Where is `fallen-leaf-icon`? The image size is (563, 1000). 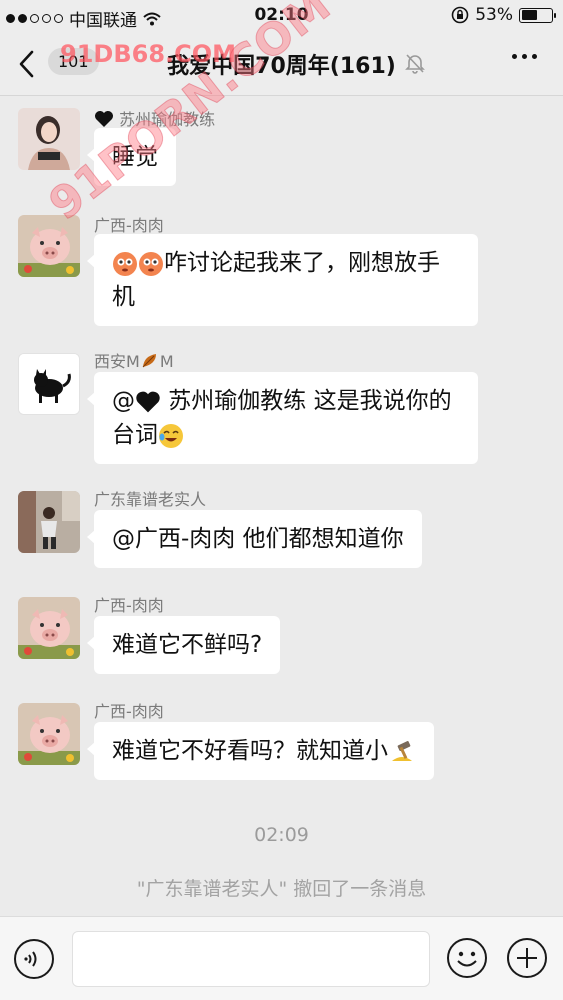 fallen-leaf-icon is located at coordinates (149, 361).